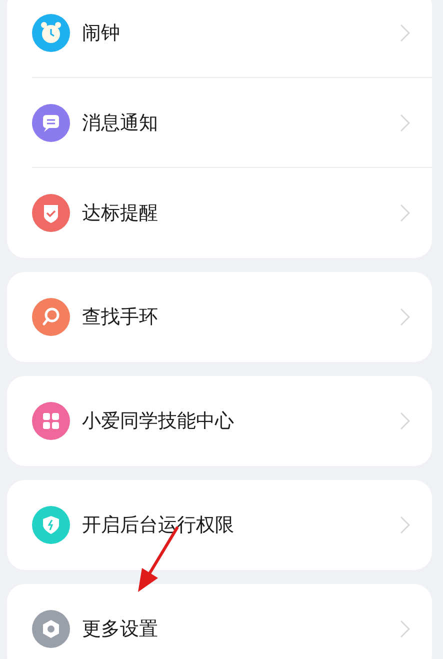 The width and height of the screenshot is (443, 659). What do you see at coordinates (241, 213) in the screenshot?
I see `menu-item: 达标提醒` at bounding box center [241, 213].